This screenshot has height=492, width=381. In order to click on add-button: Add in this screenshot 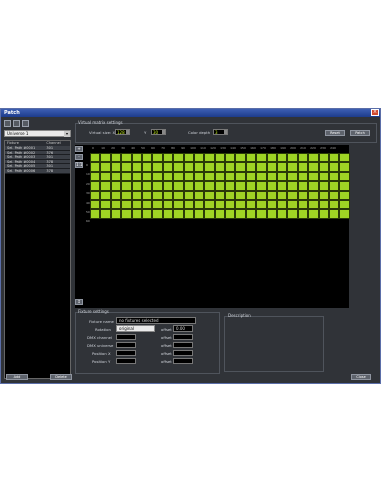, I will do `click(17, 377)`.